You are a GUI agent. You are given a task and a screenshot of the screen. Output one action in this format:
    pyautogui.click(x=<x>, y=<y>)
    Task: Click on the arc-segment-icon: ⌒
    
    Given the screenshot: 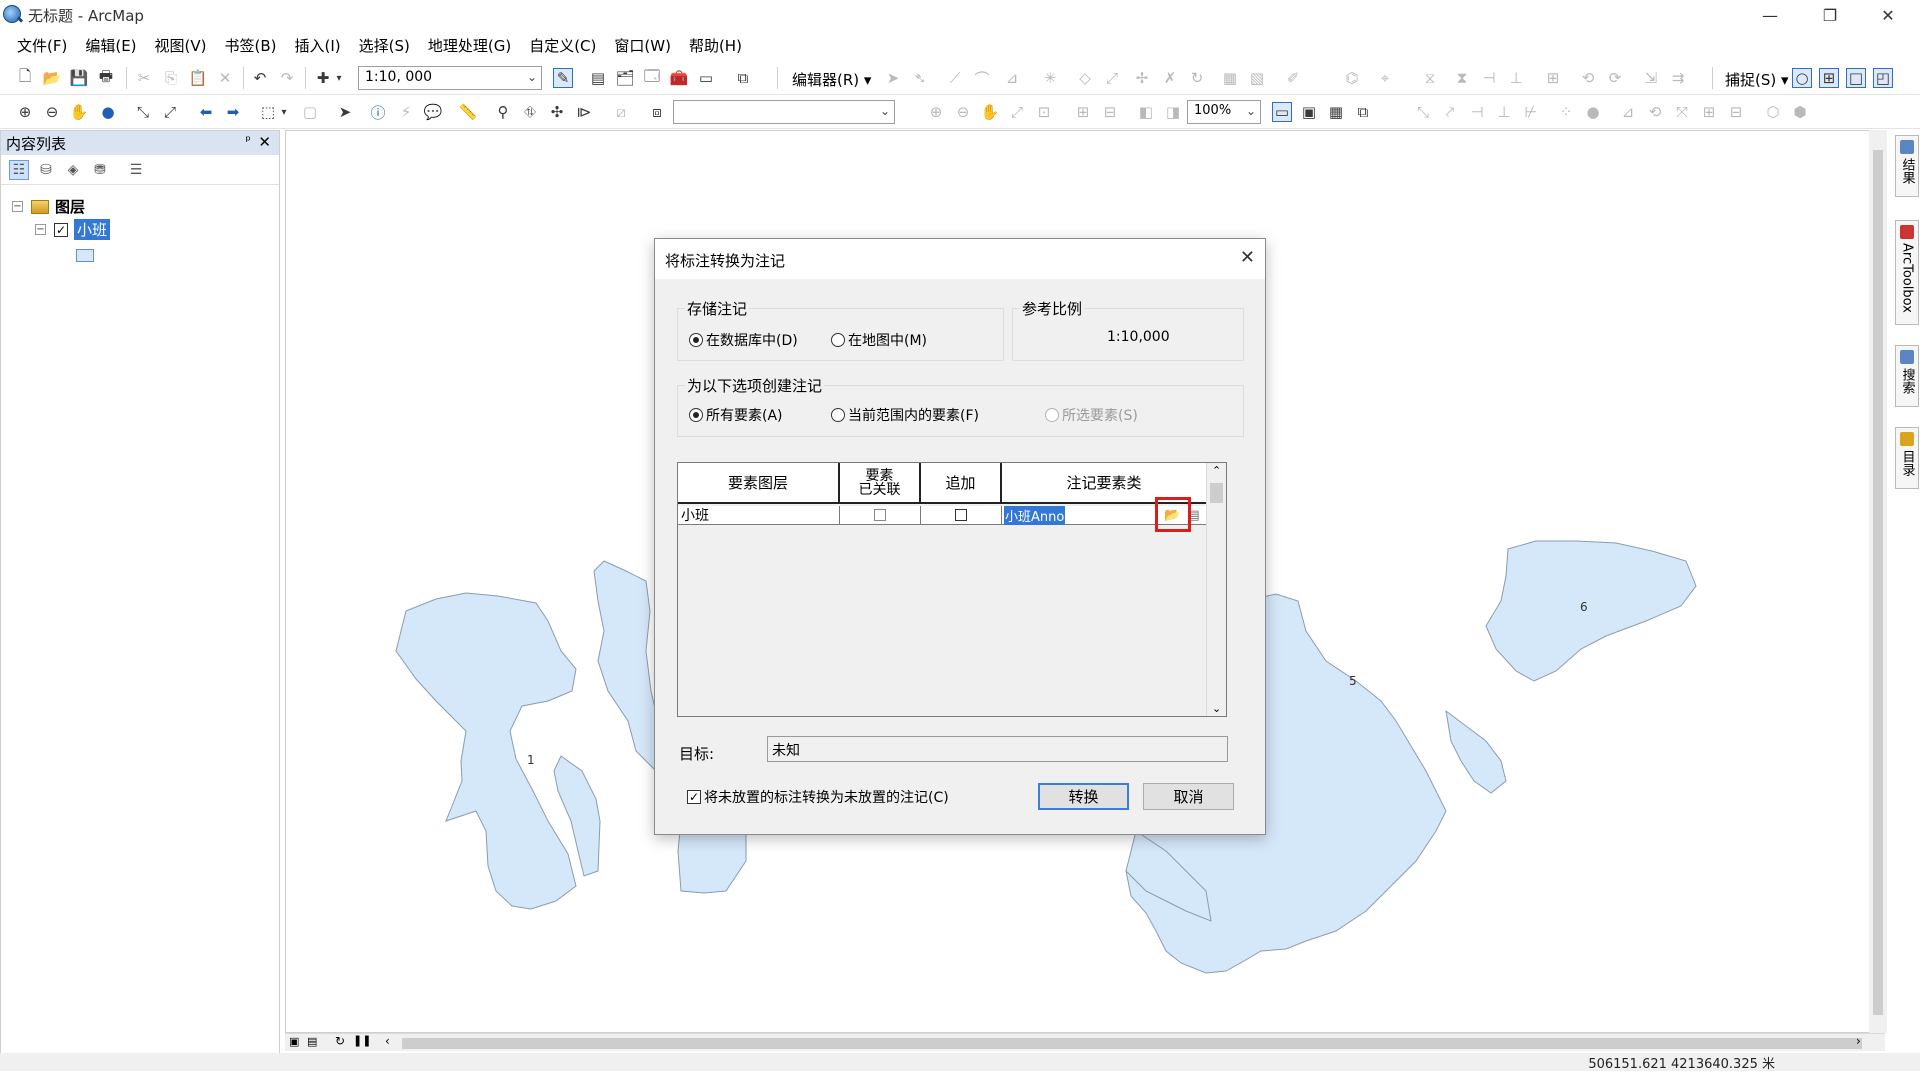 What is the action you would take?
    pyautogui.click(x=982, y=78)
    